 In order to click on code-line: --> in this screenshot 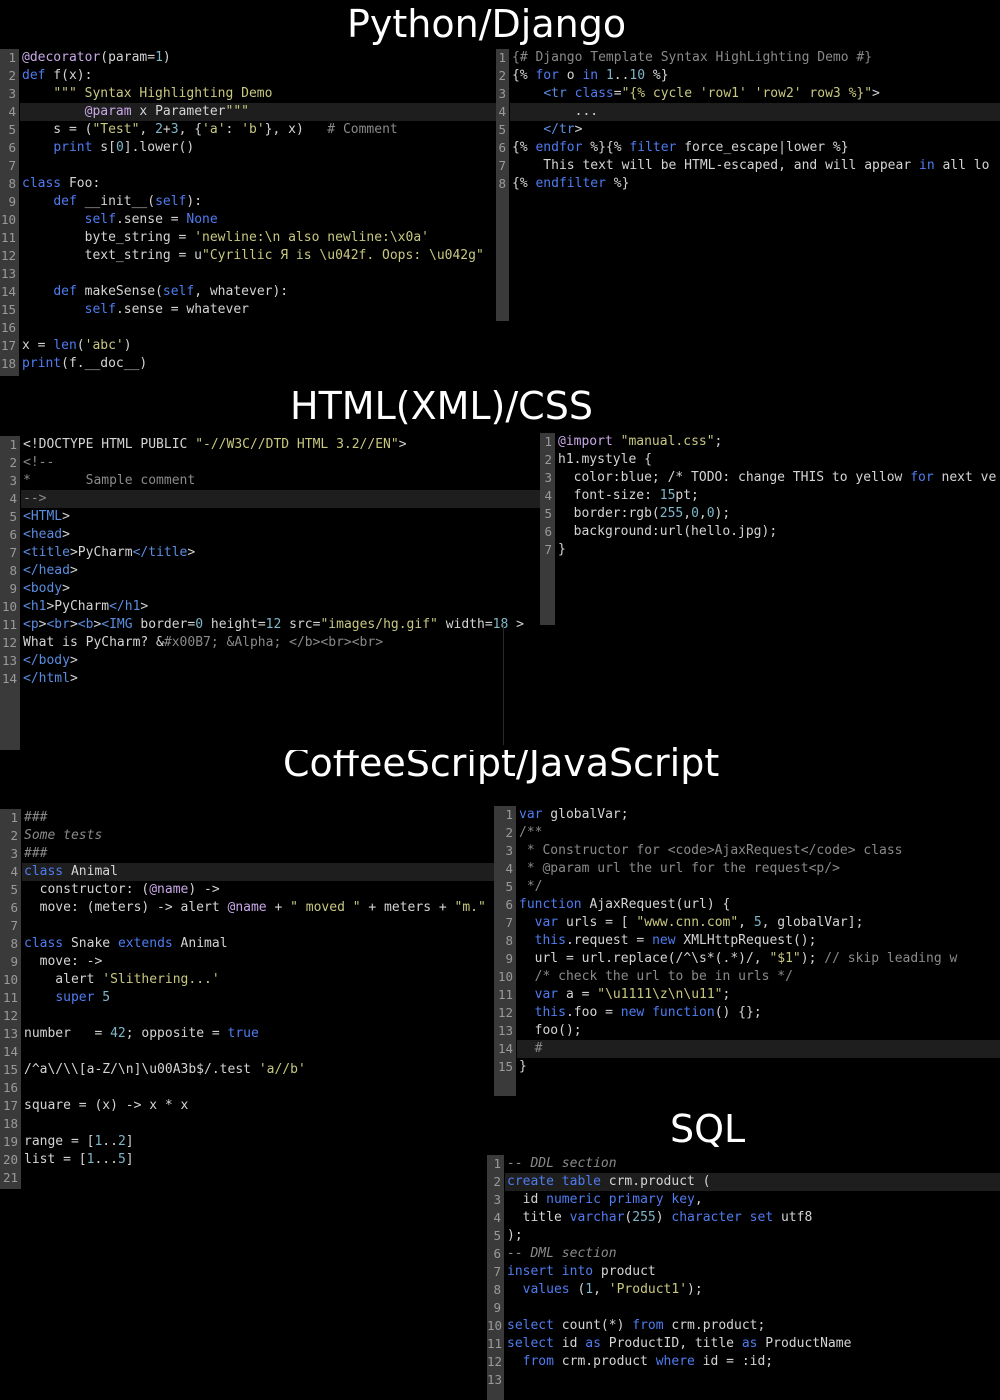, I will do `click(280, 499)`.